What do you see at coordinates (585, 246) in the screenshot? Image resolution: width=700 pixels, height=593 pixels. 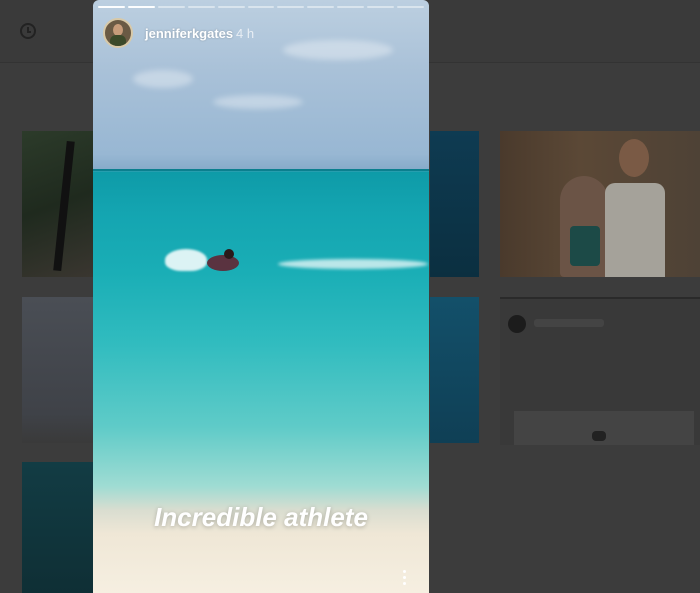 I see `person-top` at bounding box center [585, 246].